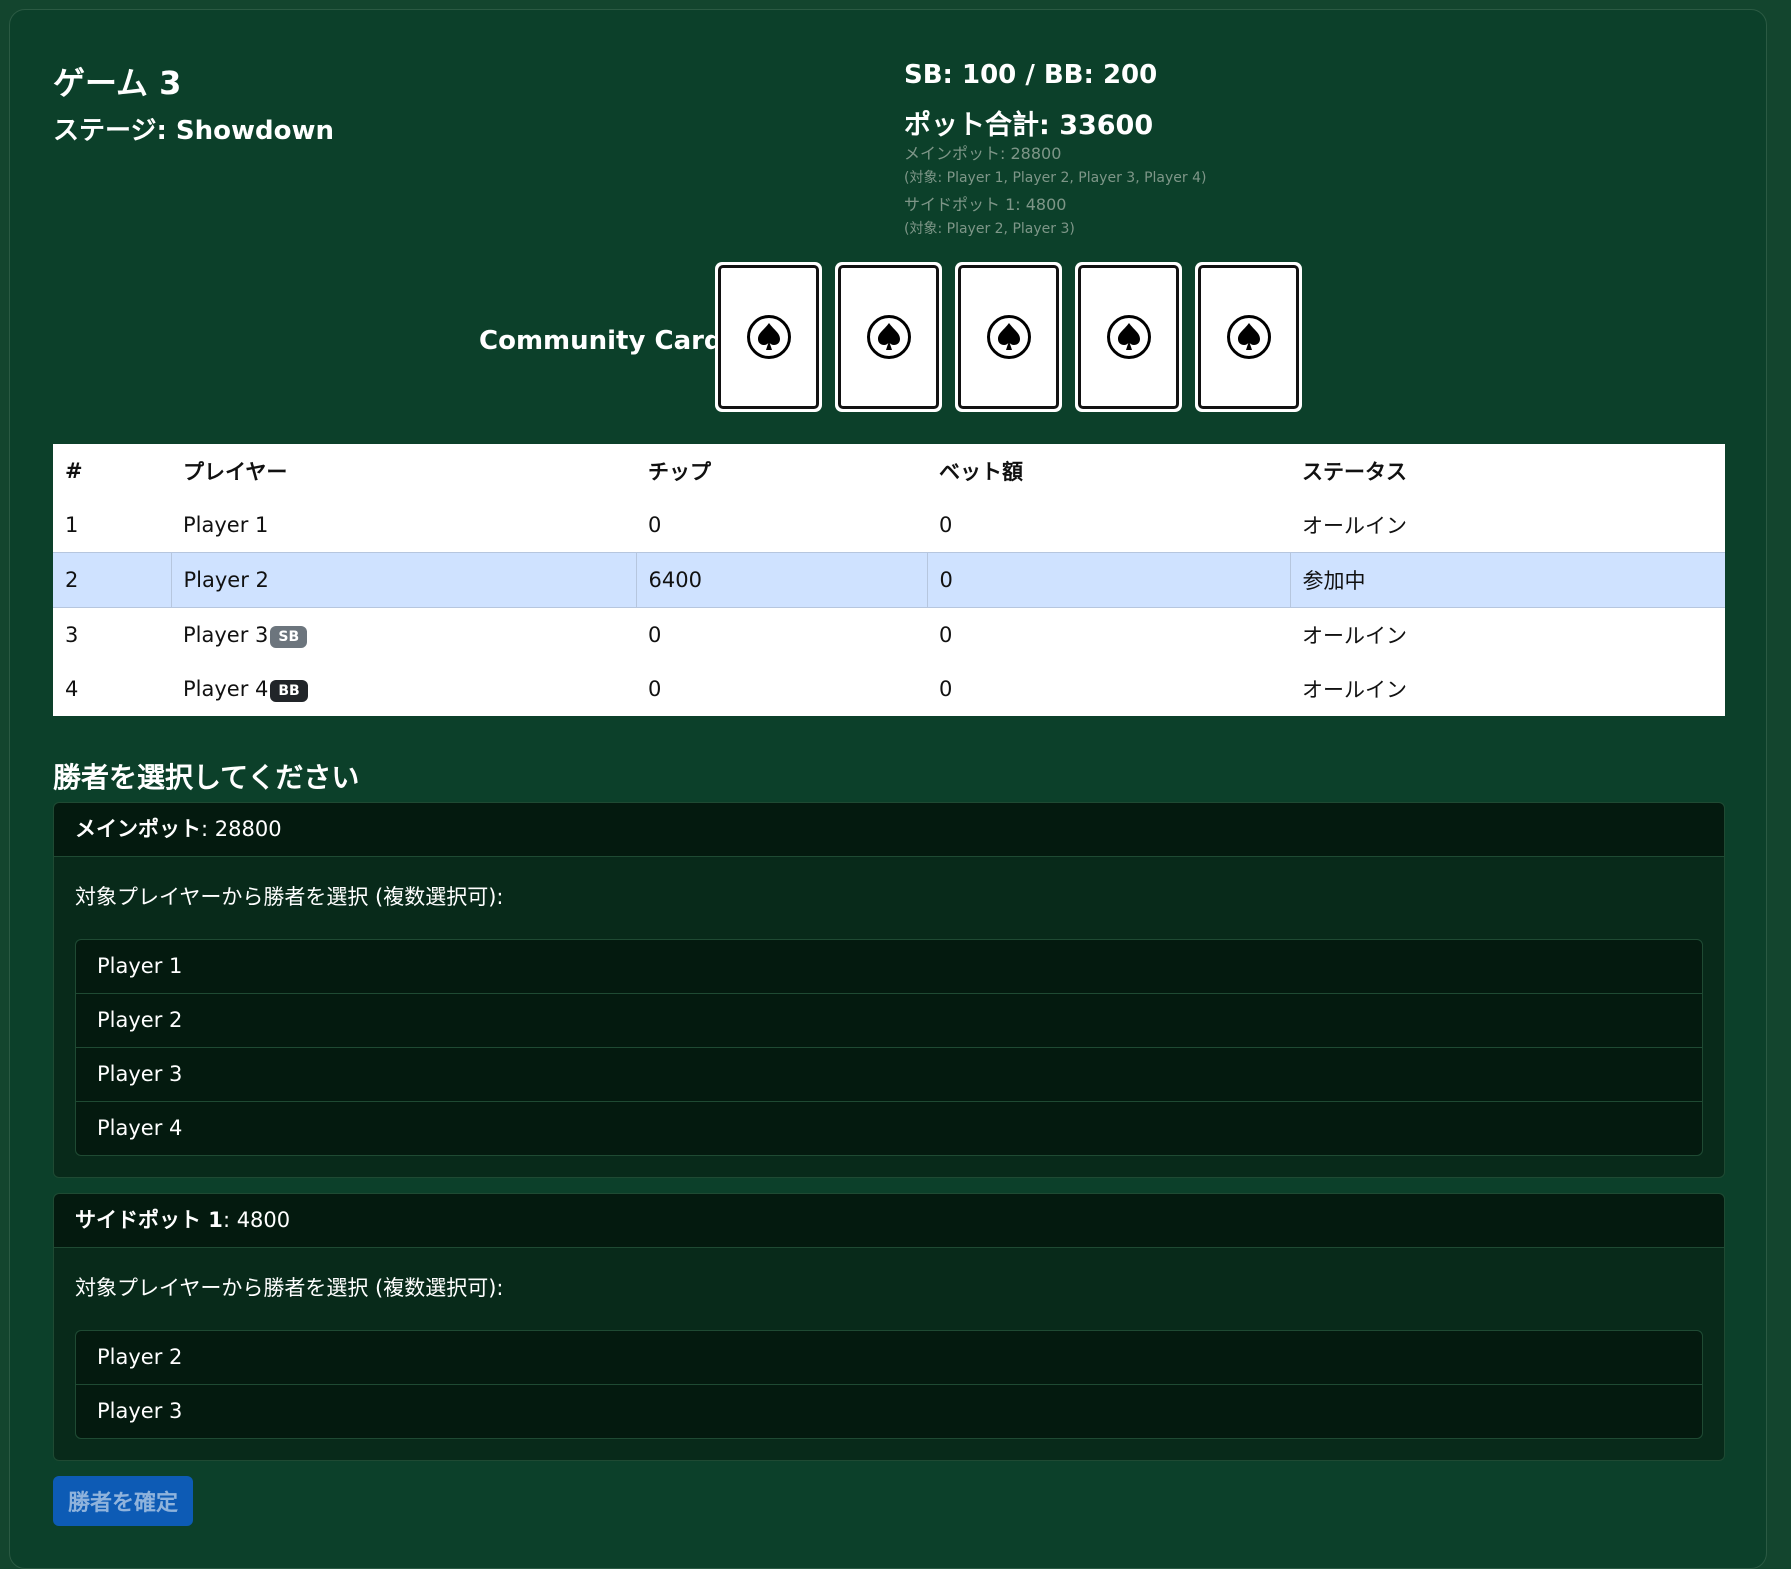  What do you see at coordinates (72, 525) in the screenshot?
I see `row-number: 1` at bounding box center [72, 525].